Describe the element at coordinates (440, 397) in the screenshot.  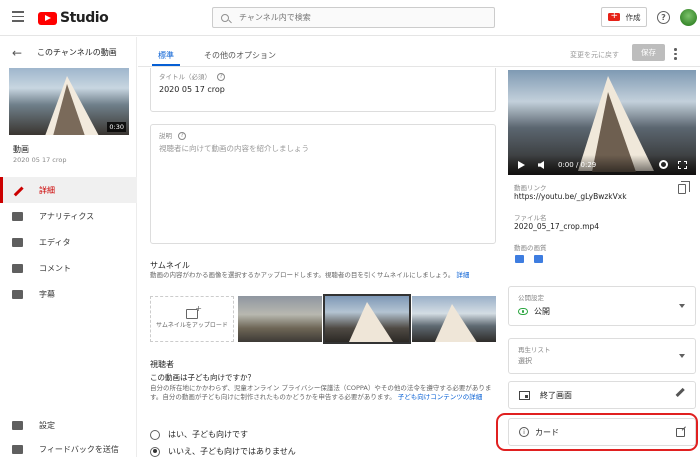
I see `kids-content-link: 子ども向けコンテンツの詳細` at that location.